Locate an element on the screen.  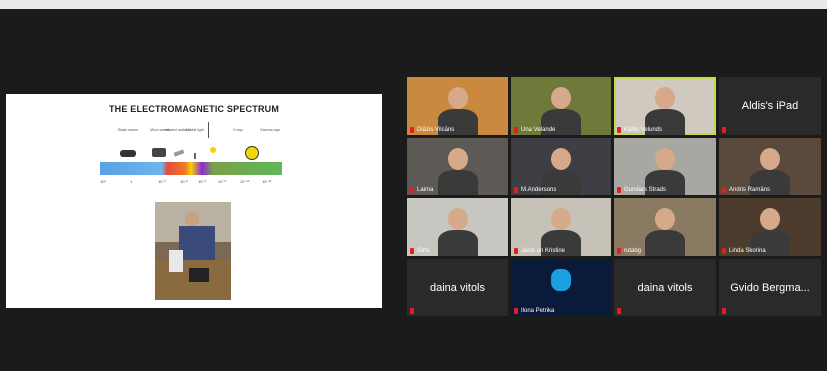
visible-divider is located at coordinates (208, 130).